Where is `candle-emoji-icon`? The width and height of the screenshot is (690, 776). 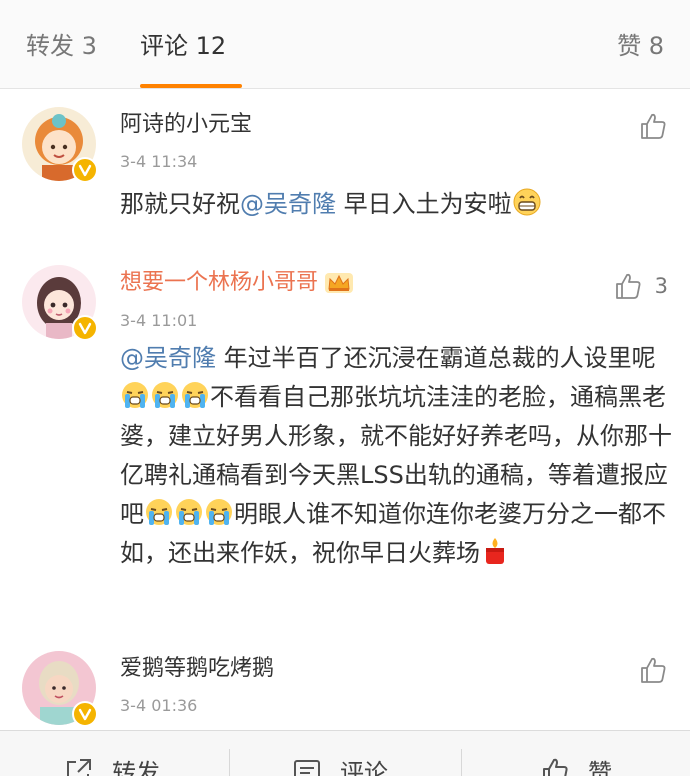 candle-emoji-icon is located at coordinates (495, 551).